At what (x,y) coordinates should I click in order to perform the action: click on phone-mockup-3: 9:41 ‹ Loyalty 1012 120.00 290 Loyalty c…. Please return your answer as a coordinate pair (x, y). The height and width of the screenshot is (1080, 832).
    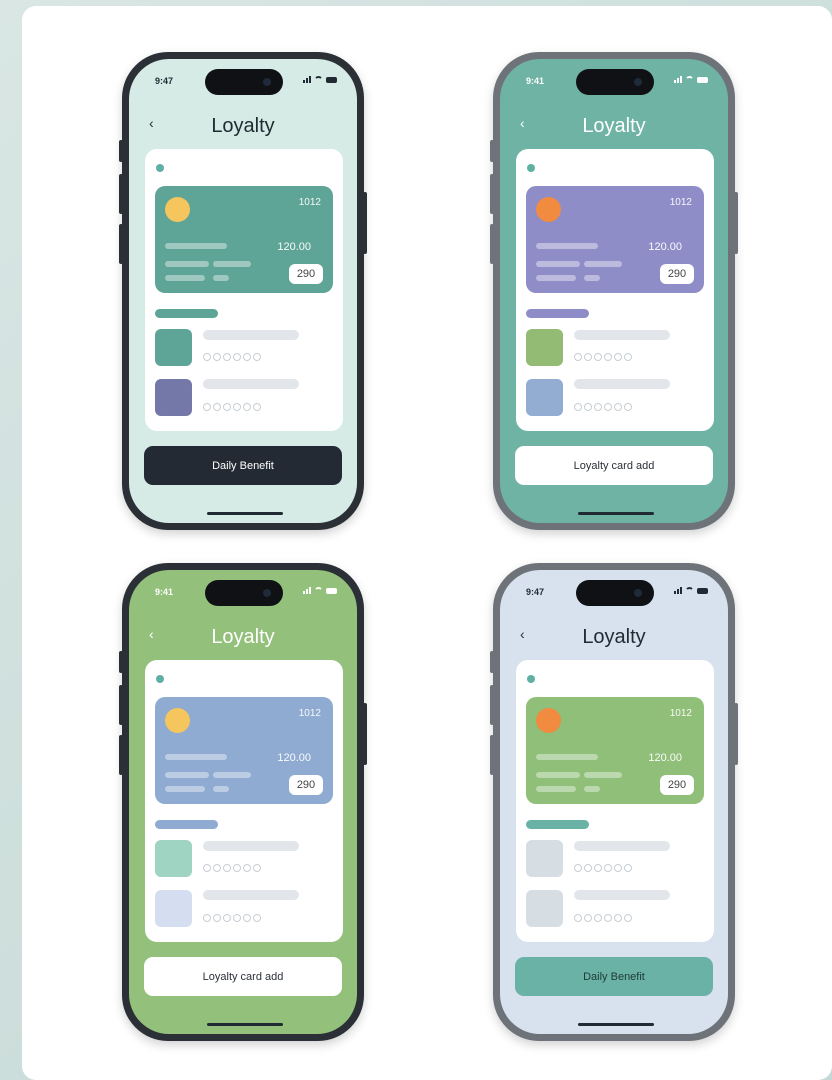
    Looking at the image, I should click on (243, 802).